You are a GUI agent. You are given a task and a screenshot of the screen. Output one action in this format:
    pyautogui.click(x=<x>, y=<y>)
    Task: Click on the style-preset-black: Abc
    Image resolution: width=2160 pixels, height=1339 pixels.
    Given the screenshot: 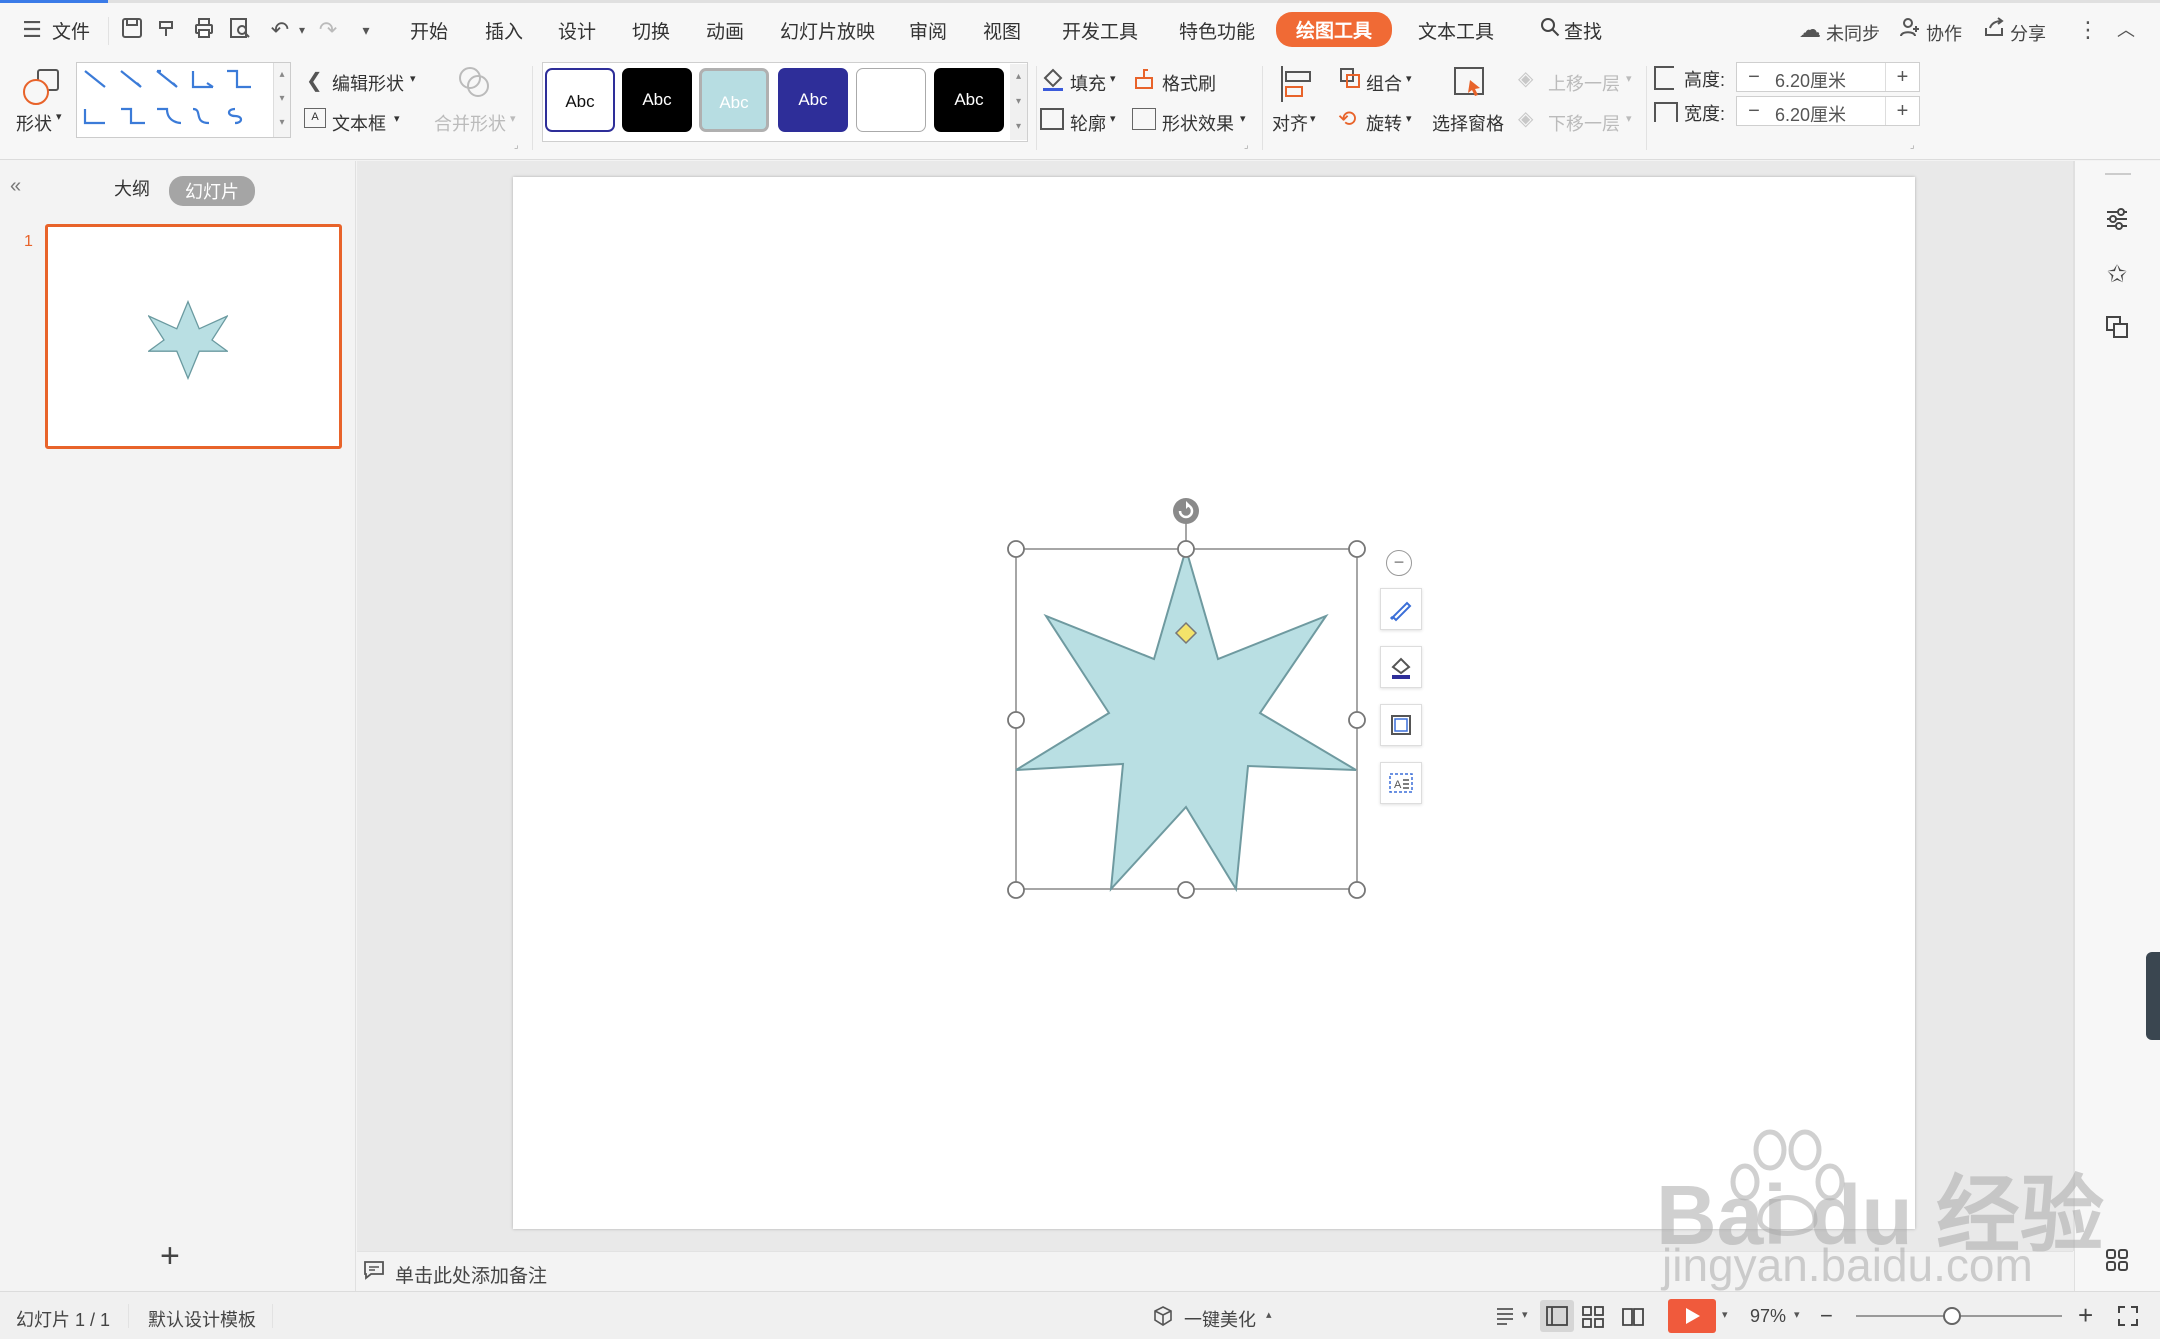 What is the action you would take?
    pyautogui.click(x=657, y=100)
    